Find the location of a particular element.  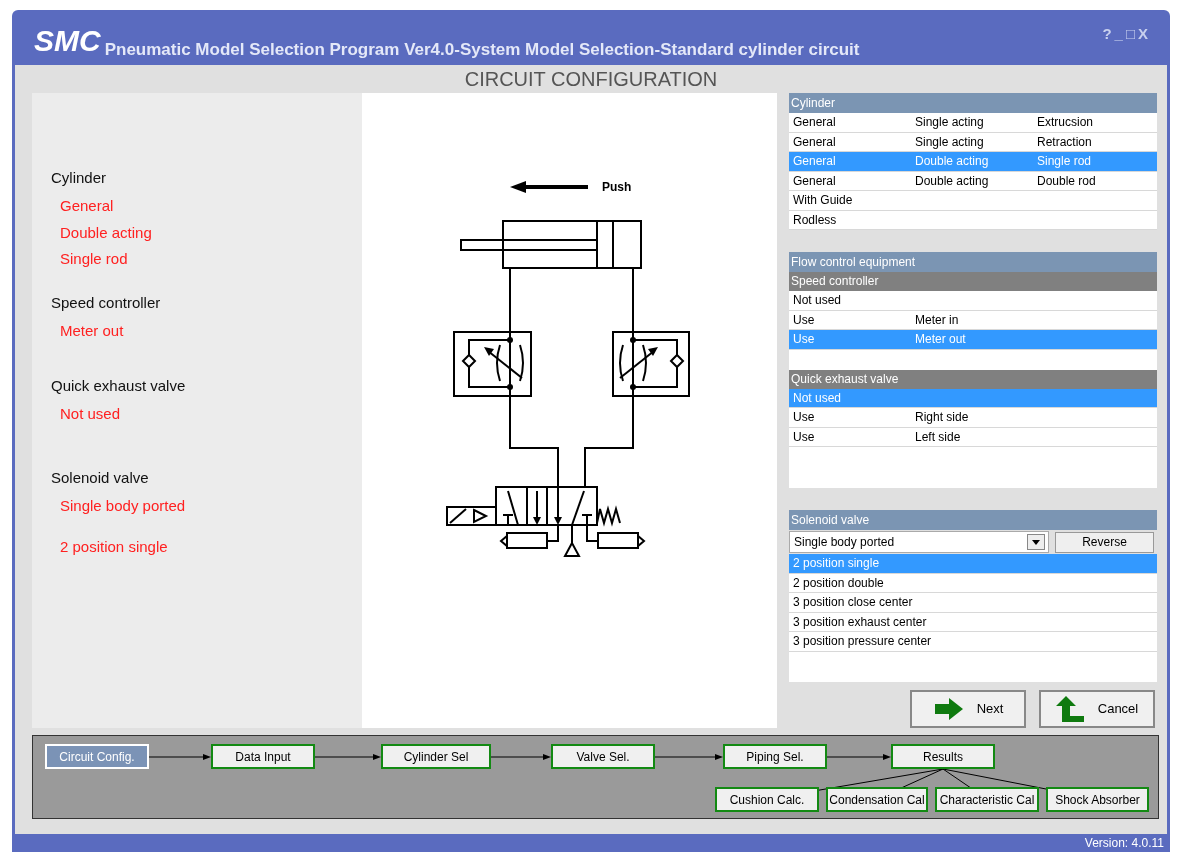

summary-value: Double acting is located at coordinates (106, 232).